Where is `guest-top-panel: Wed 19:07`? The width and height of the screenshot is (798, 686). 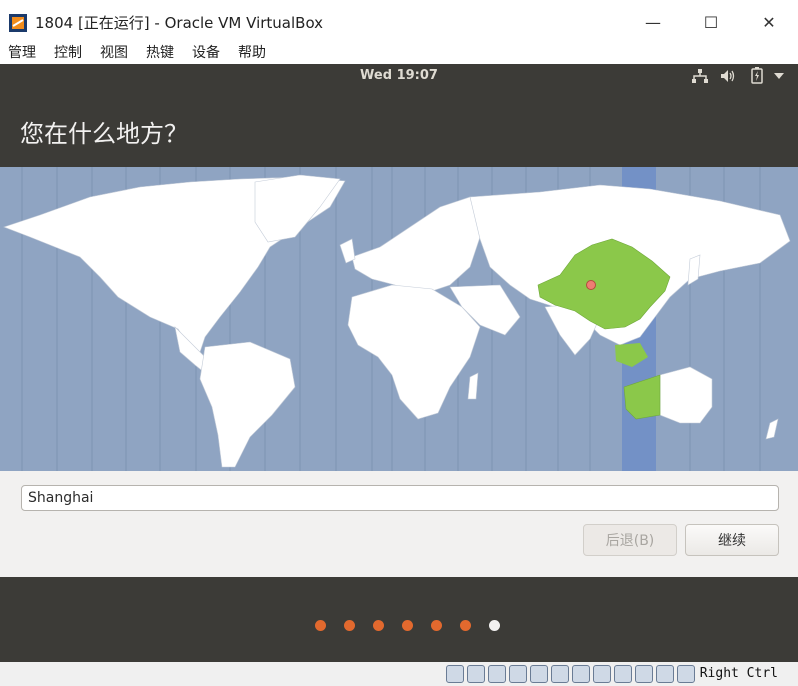 guest-top-panel: Wed 19:07 is located at coordinates (399, 76).